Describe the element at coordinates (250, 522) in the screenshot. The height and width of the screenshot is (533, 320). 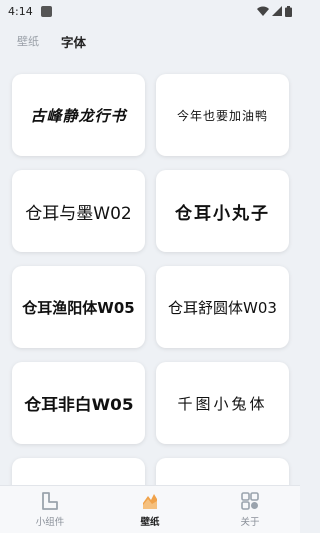
I see `nav-label: 关于` at that location.